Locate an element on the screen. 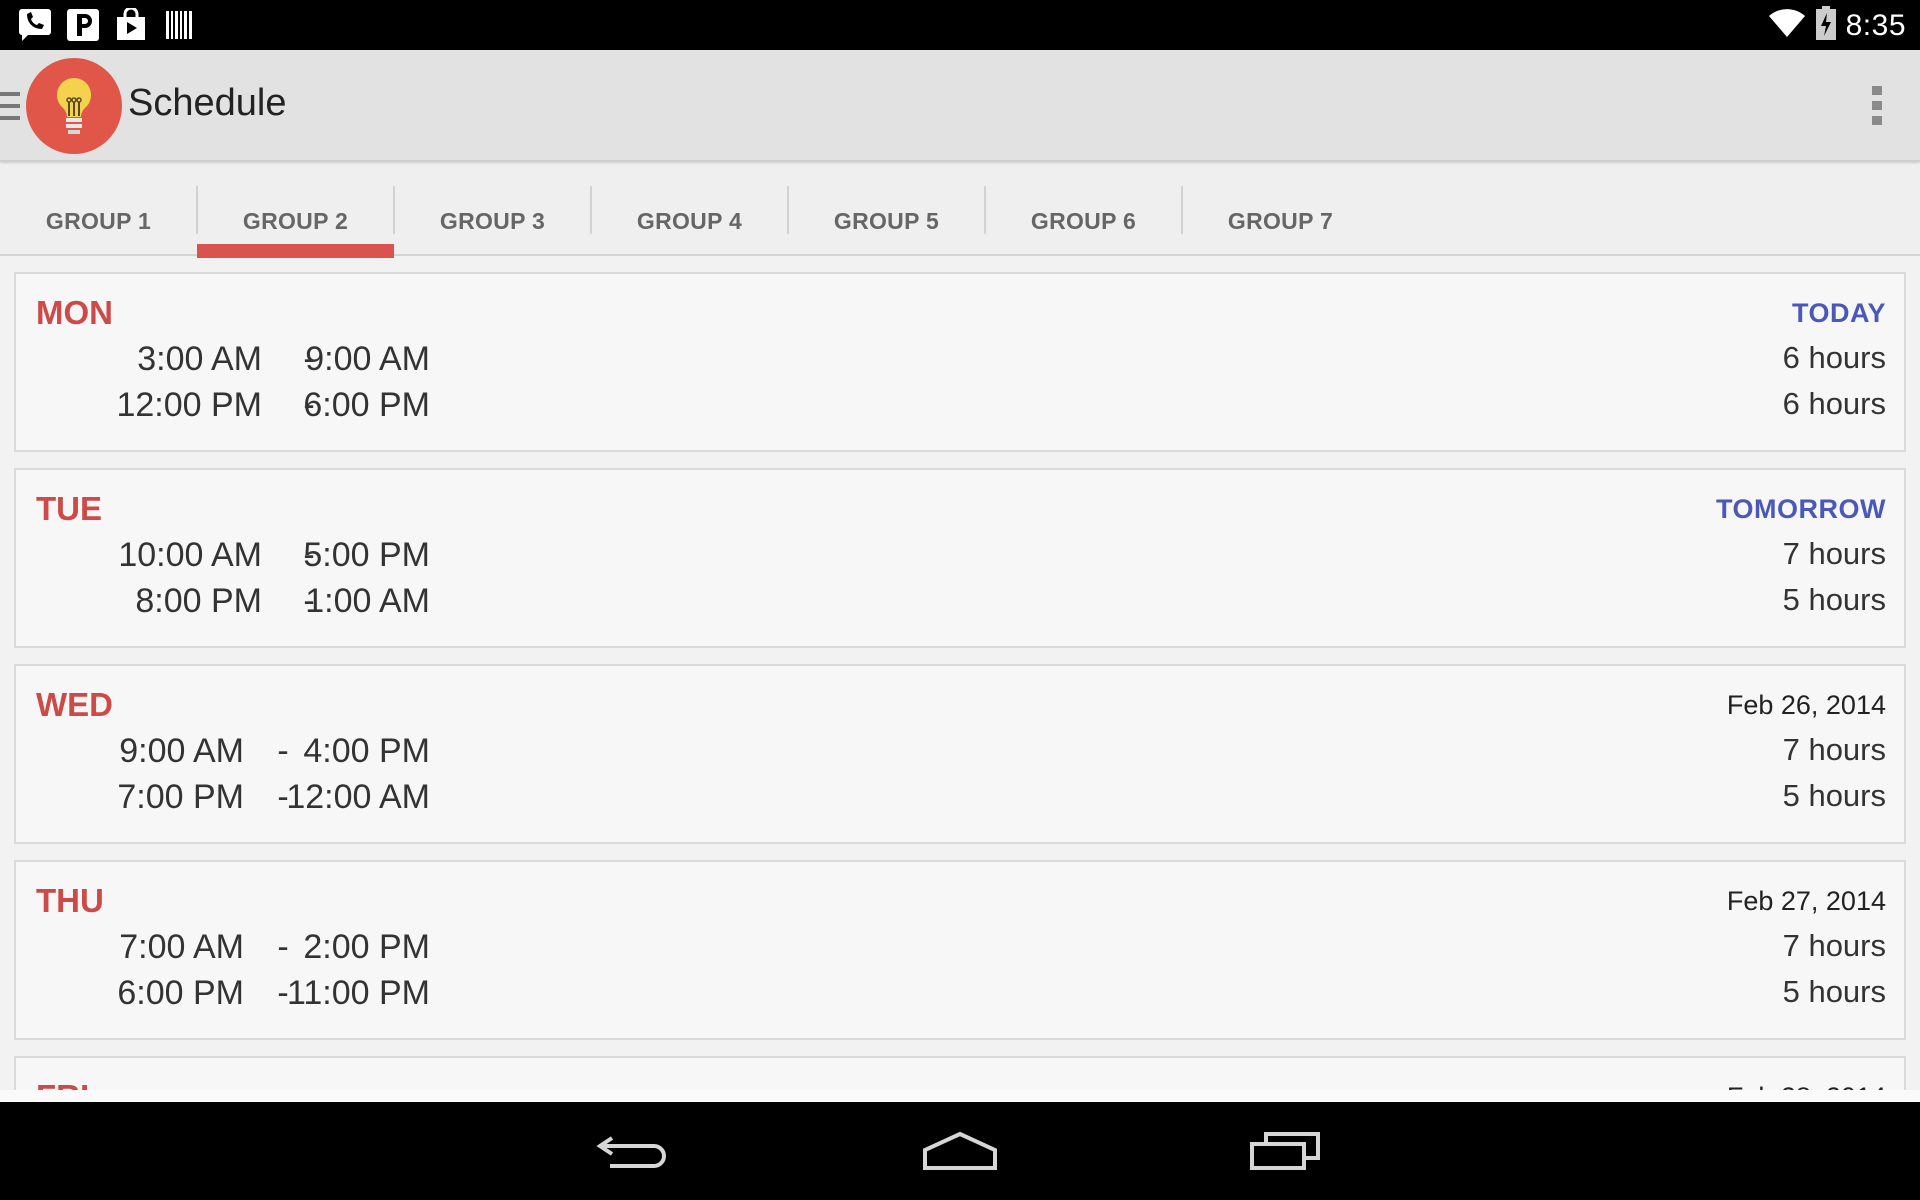  tab-label: GROUP 3 is located at coordinates (492, 221).